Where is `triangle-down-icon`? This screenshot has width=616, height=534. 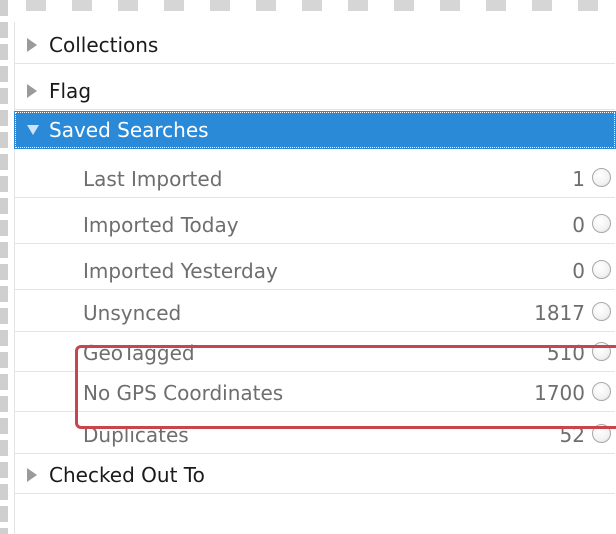
triangle-down-icon is located at coordinates (33, 130).